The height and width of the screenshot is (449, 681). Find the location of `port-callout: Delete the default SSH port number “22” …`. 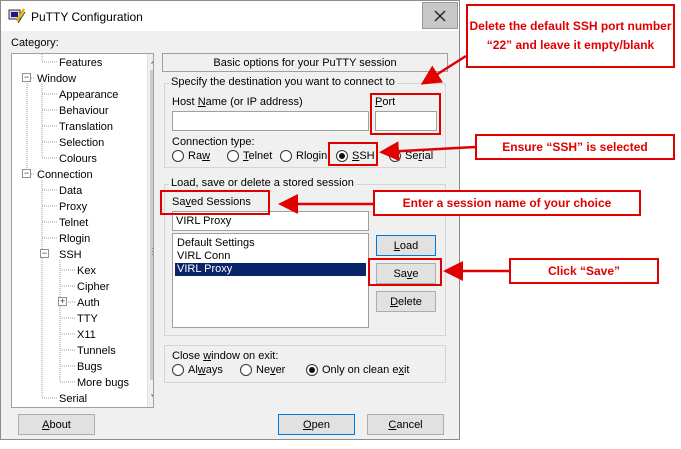

port-callout: Delete the default SSH port number “22” … is located at coordinates (570, 36).